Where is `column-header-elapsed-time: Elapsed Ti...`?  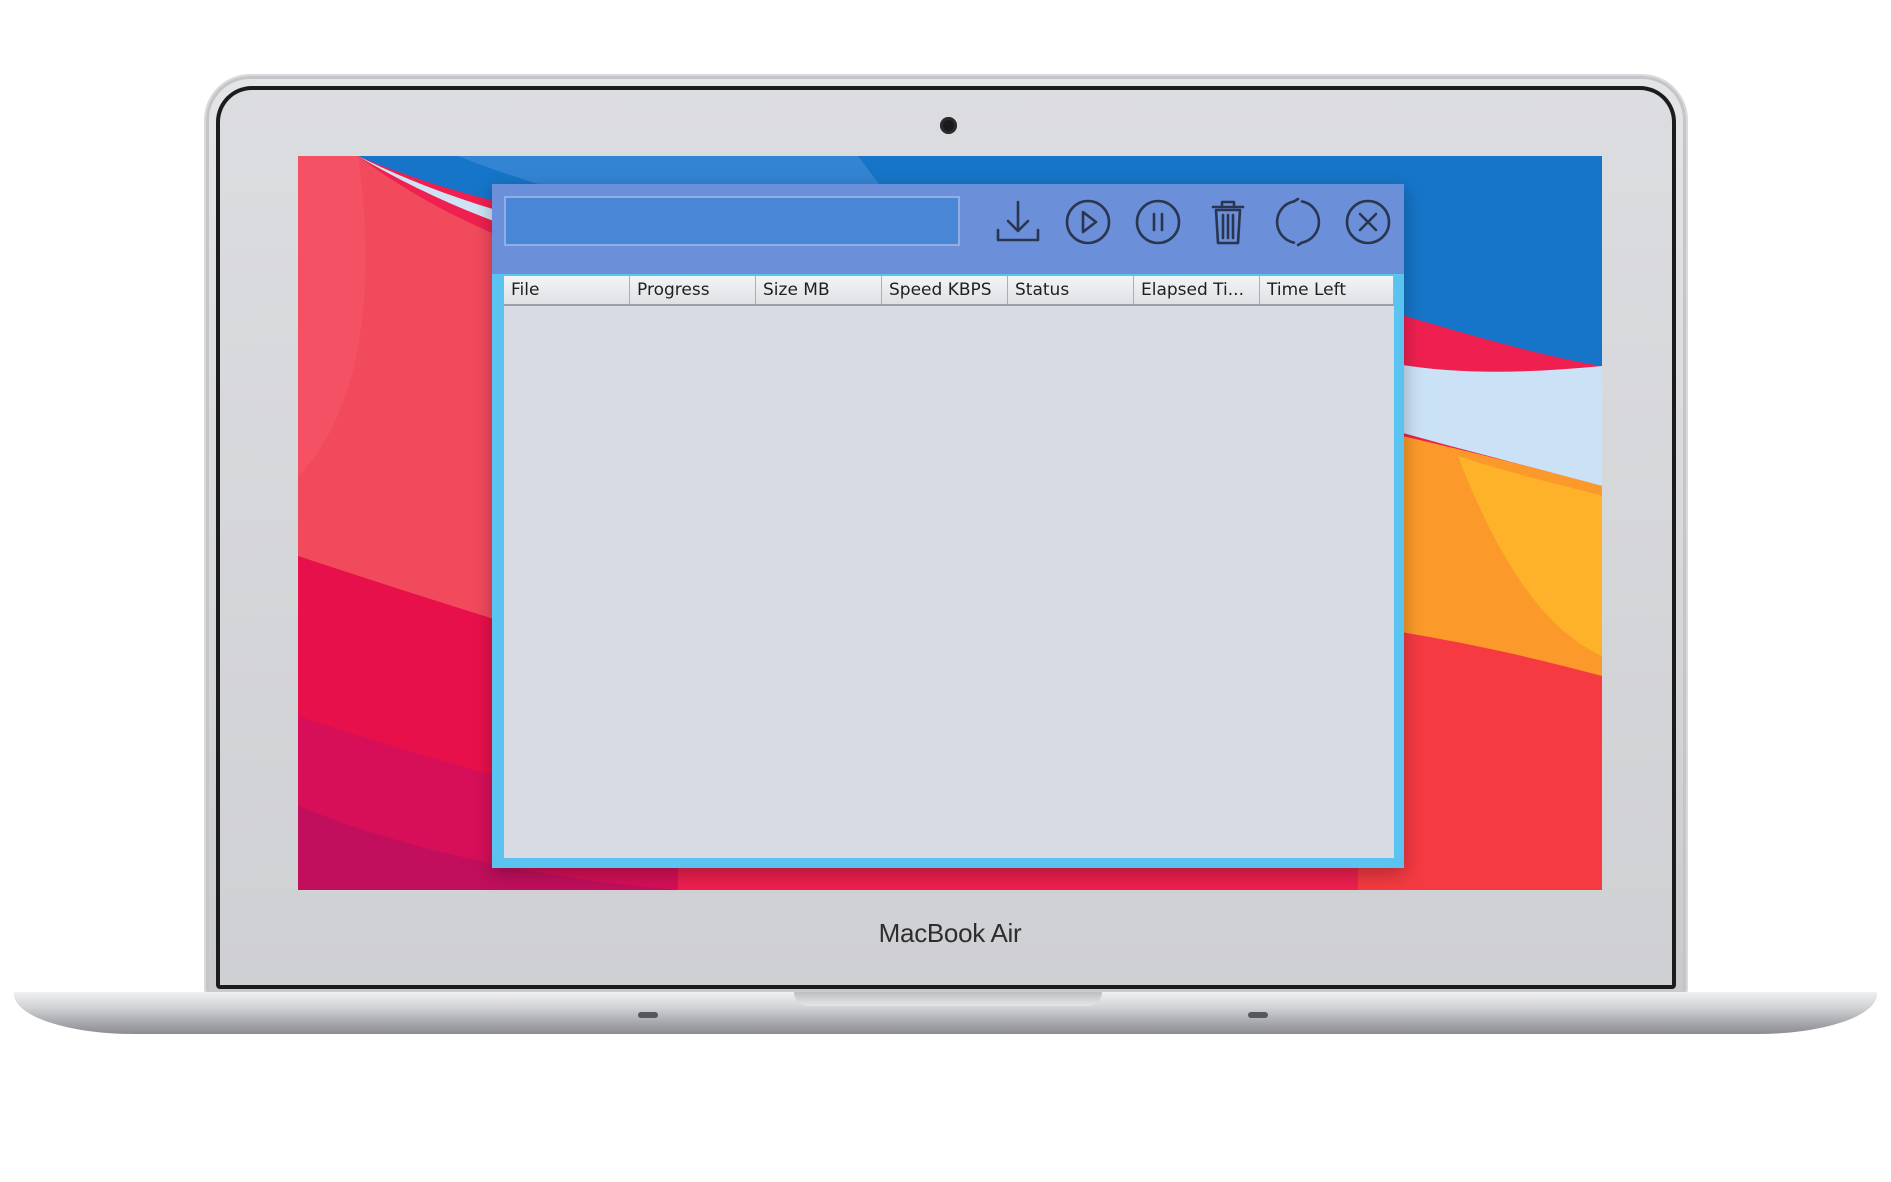 column-header-elapsed-time: Elapsed Ti... is located at coordinates (1197, 290).